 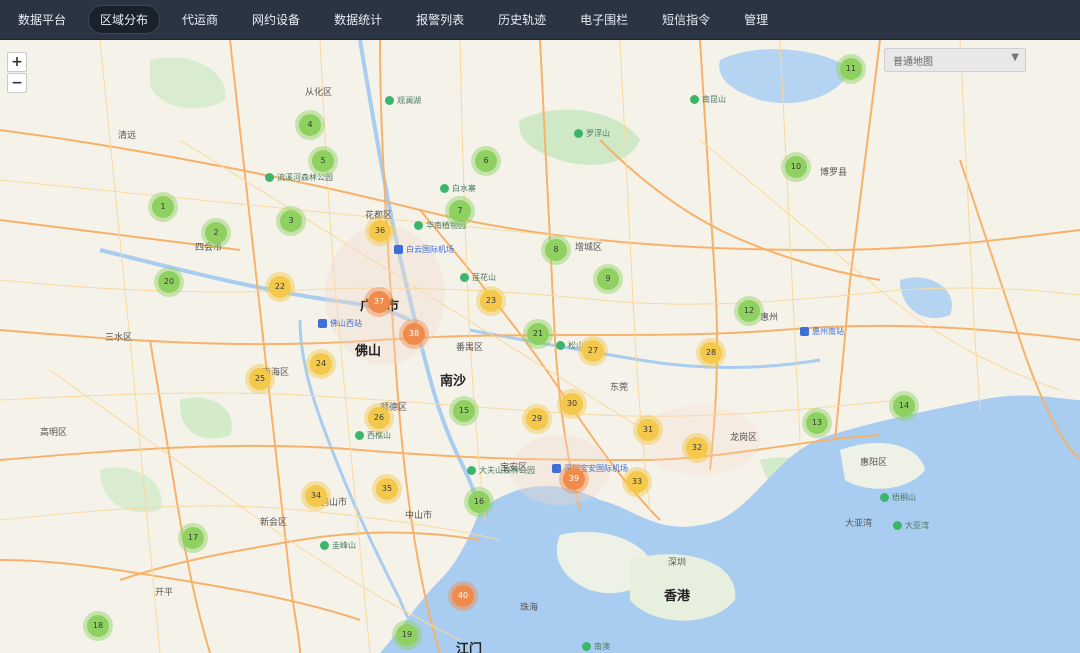 What do you see at coordinates (522, 19) in the screenshot?
I see `nav-item: 历史轨迹` at bounding box center [522, 19].